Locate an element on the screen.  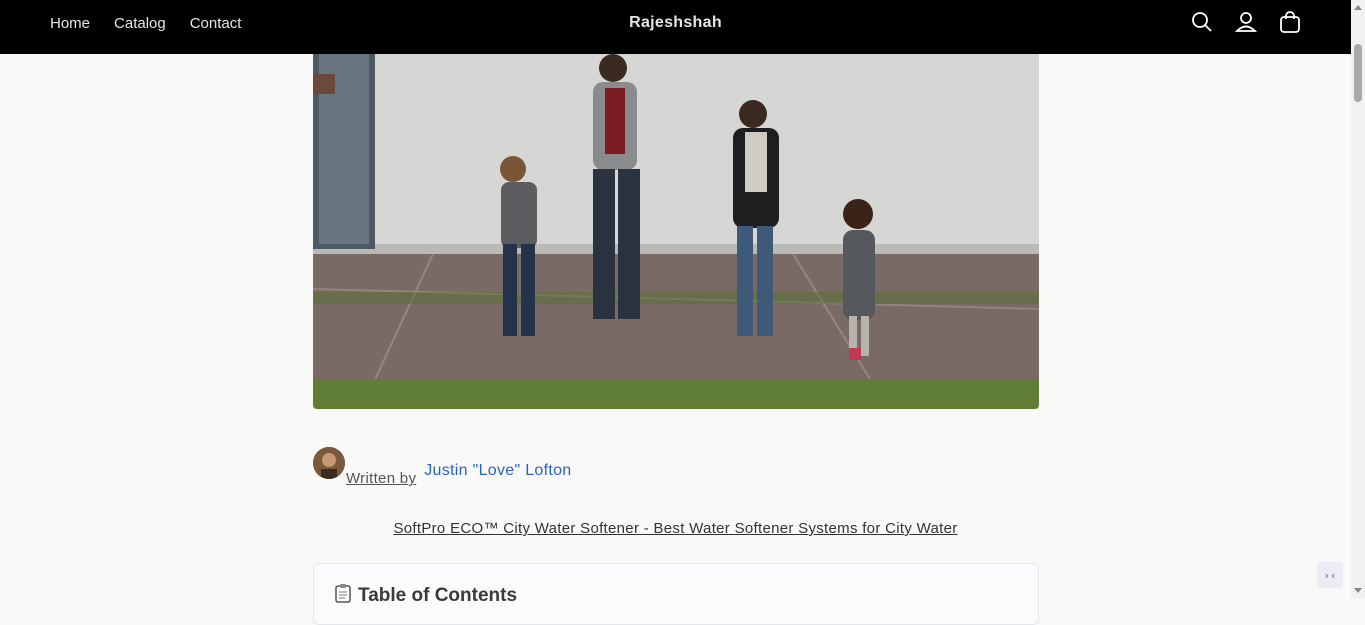
site-logo: Rajeshshah is located at coordinates (675, 23).